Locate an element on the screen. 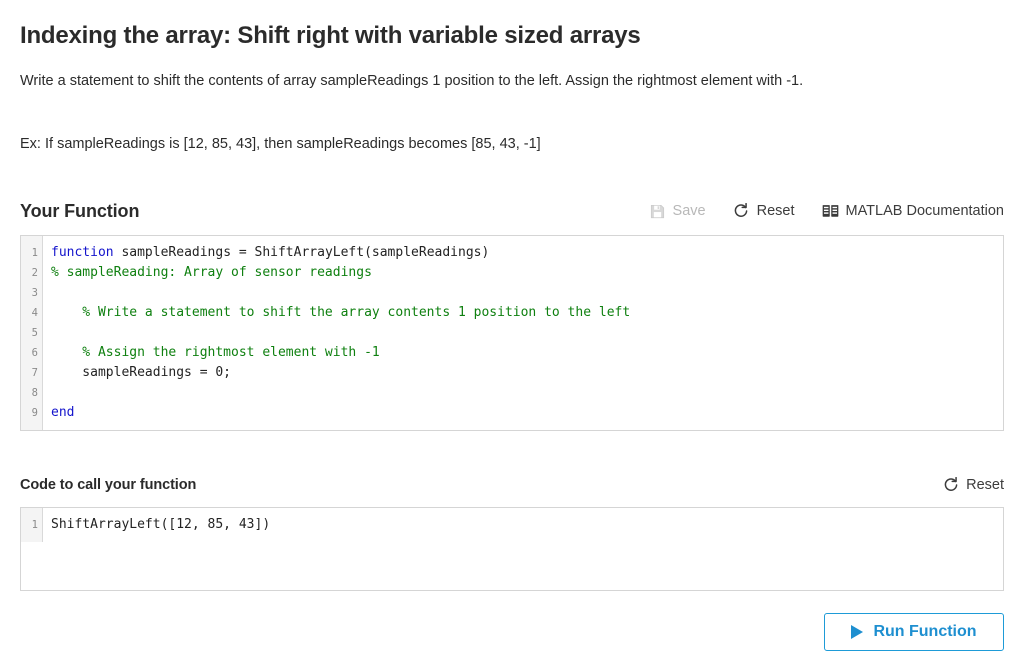  code-text: sampleReadings = 0; is located at coordinates (141, 372).